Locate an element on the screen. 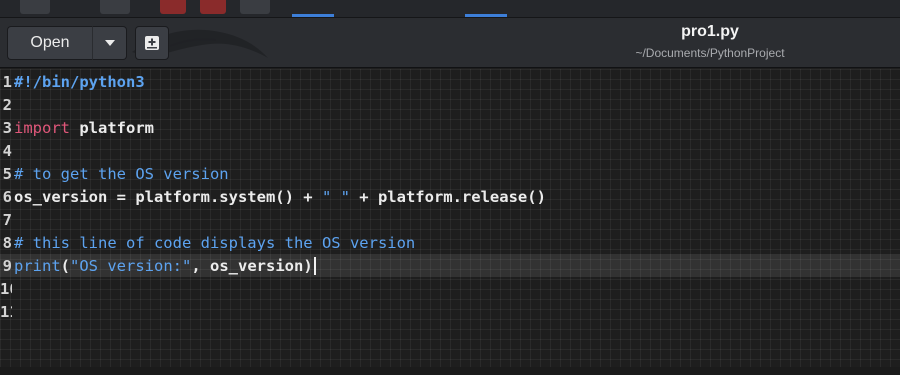 This screenshot has height=375, width=900. code-token-builtin: print is located at coordinates (37, 265).